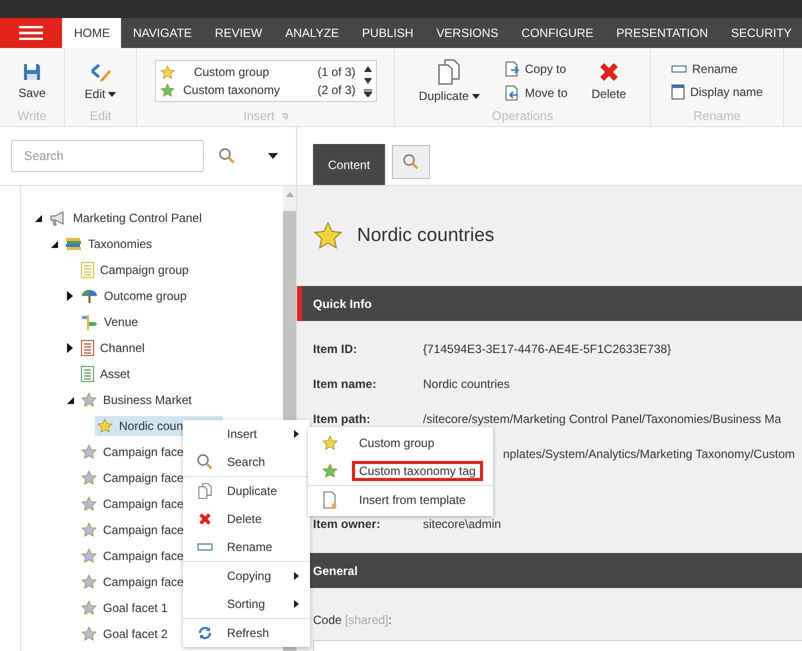 The width and height of the screenshot is (802, 651). I want to click on umbrella-icon, so click(89, 296).